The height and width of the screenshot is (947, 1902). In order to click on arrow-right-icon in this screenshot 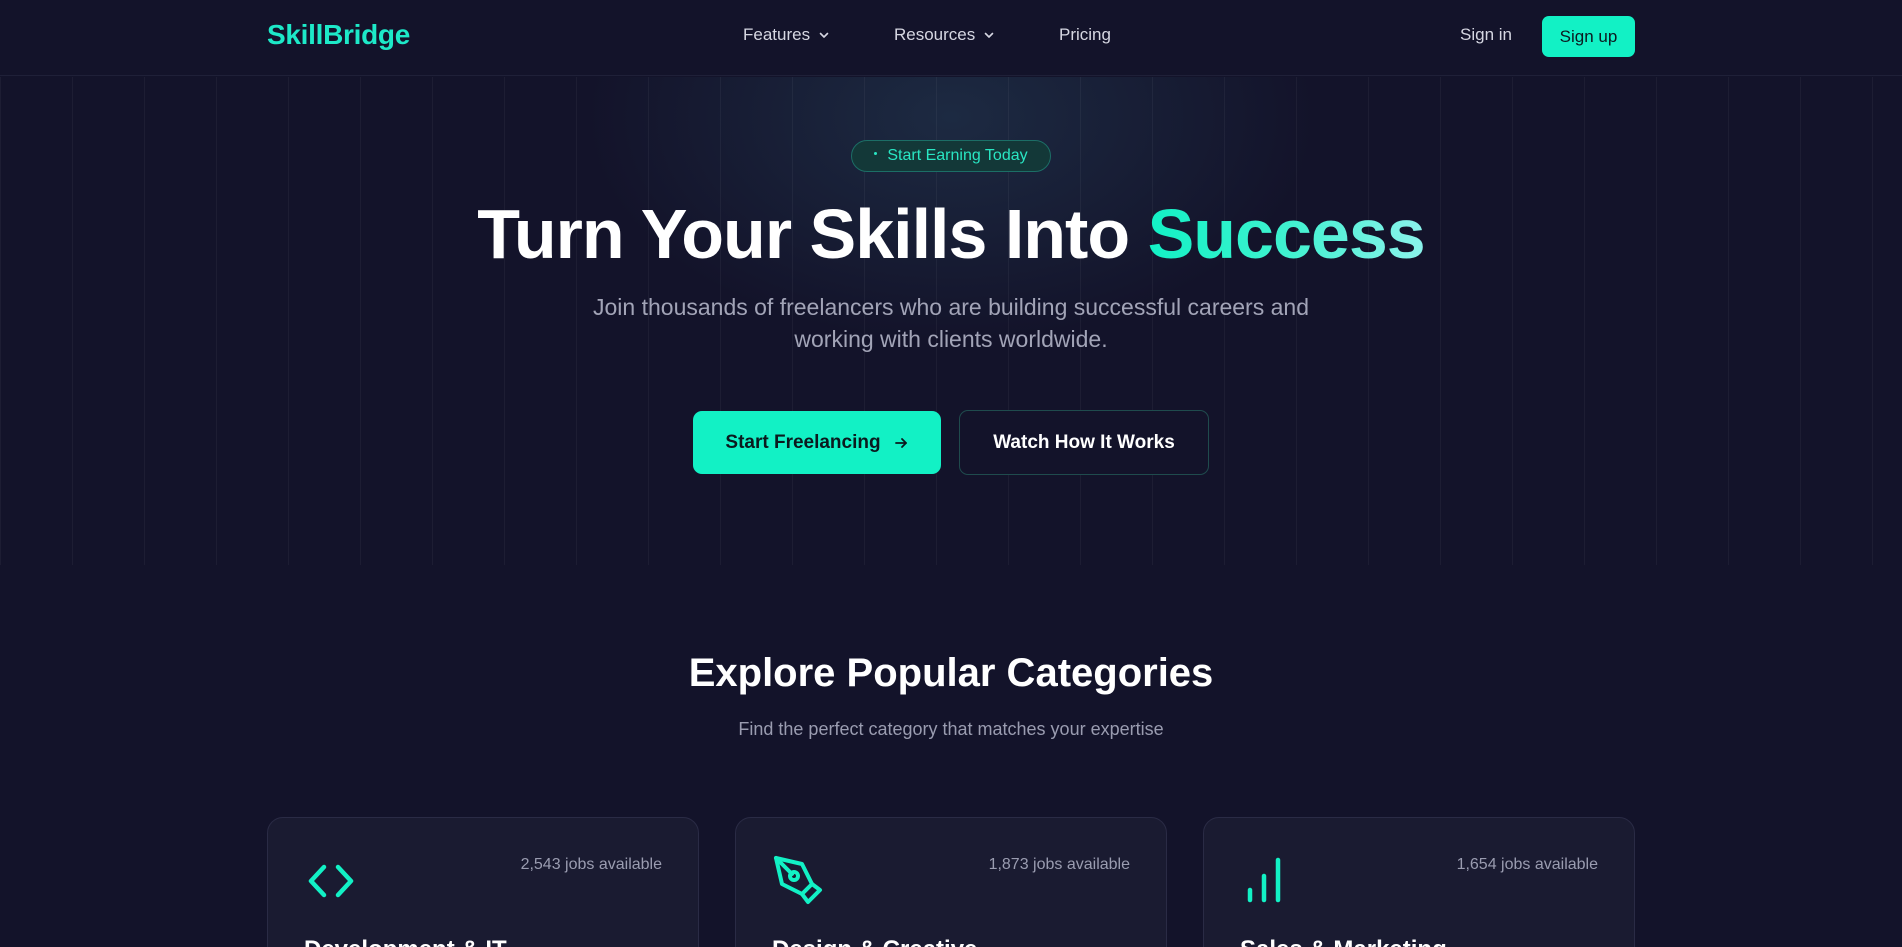, I will do `click(900, 442)`.